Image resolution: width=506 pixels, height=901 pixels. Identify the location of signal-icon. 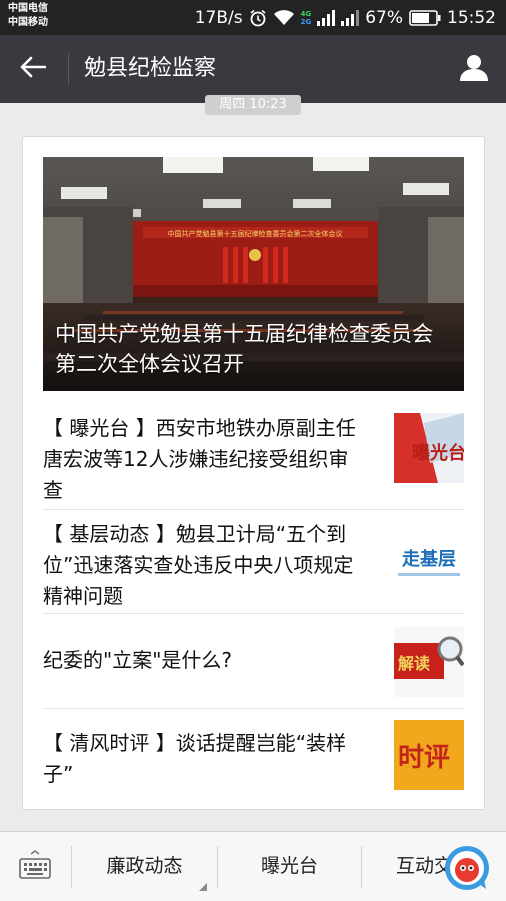
(326, 17).